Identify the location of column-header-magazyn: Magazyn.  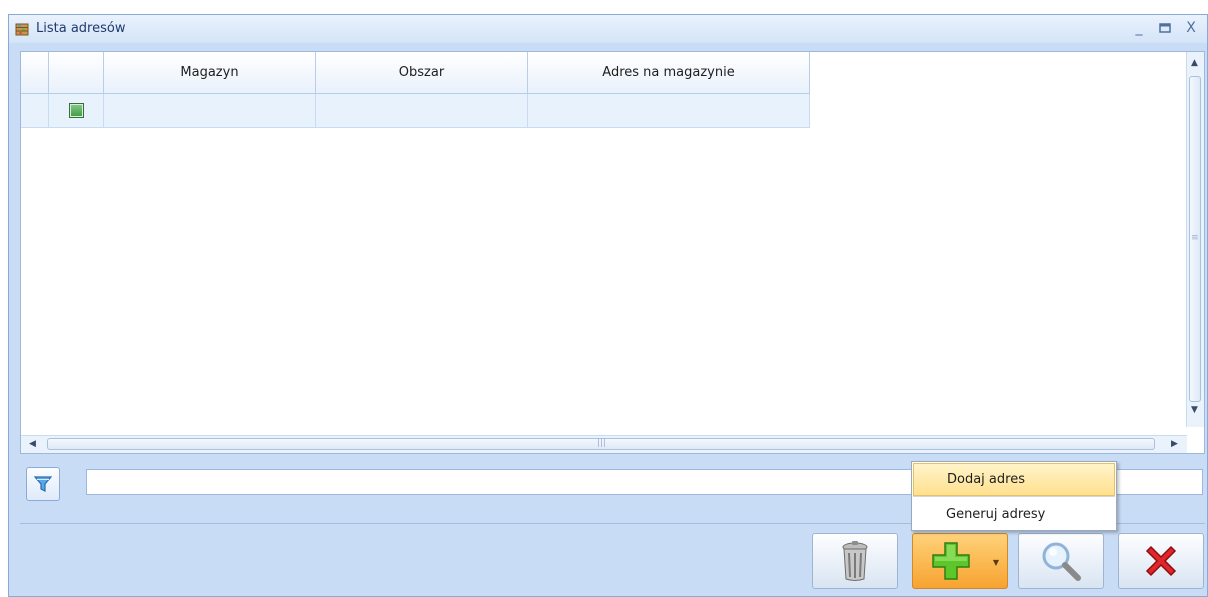
(210, 73).